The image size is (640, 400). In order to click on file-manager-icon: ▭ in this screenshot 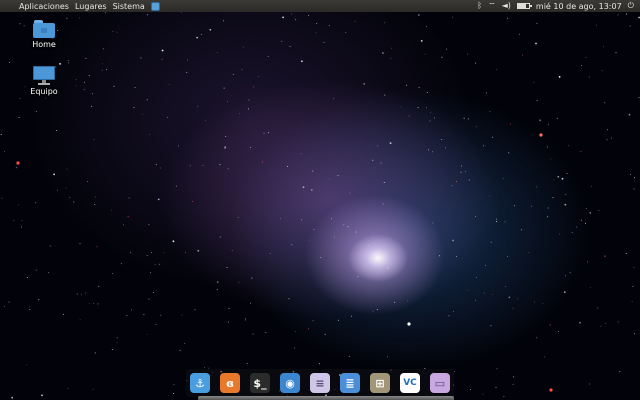, I will do `click(440, 383)`.